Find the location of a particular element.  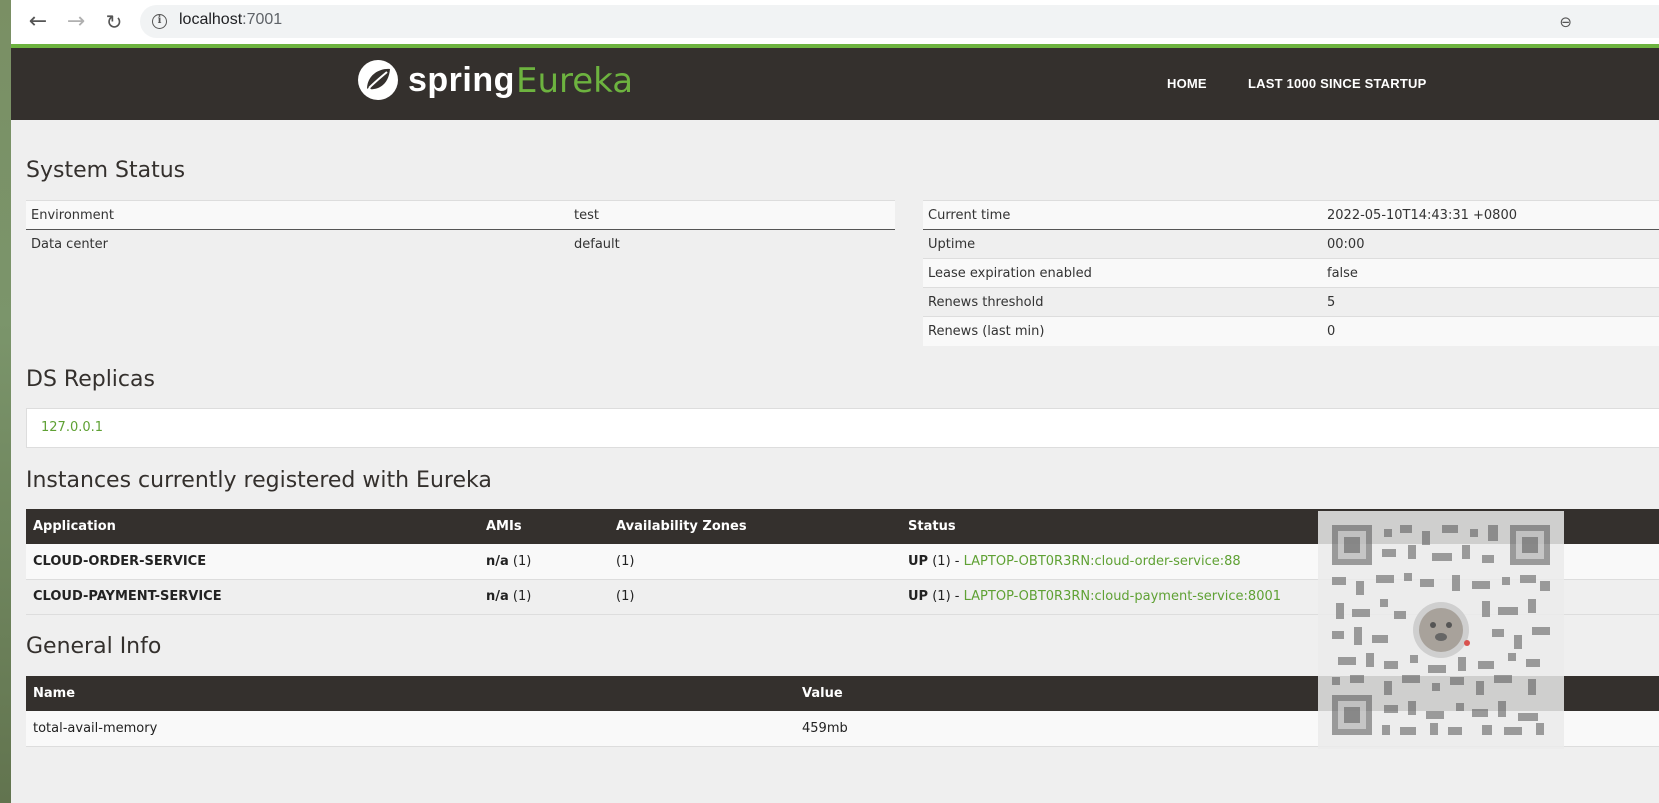

status-key: Uptime is located at coordinates (952, 244).